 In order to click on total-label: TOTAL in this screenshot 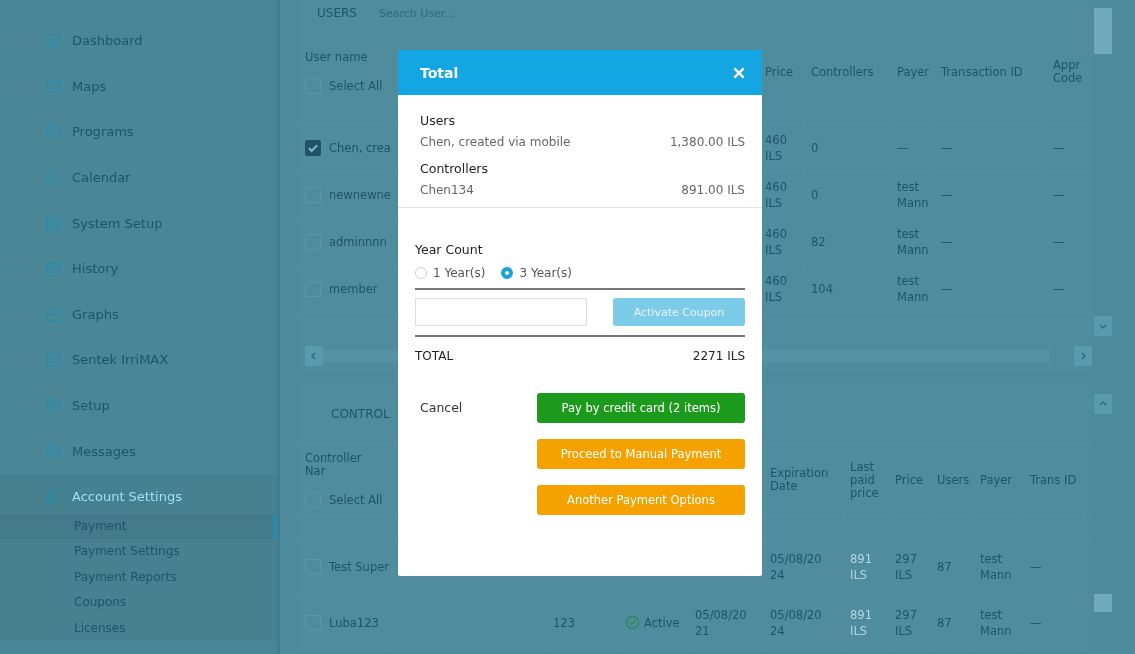, I will do `click(434, 356)`.